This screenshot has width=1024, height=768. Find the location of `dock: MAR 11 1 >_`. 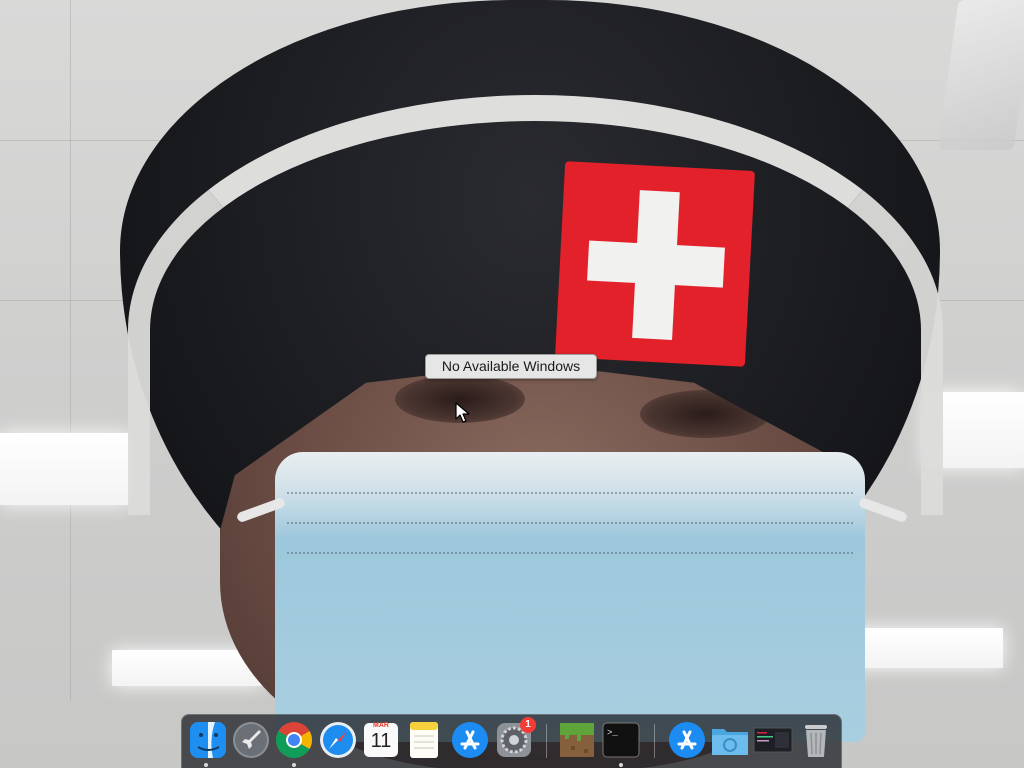

dock: MAR 11 1 >_ is located at coordinates (511, 741).